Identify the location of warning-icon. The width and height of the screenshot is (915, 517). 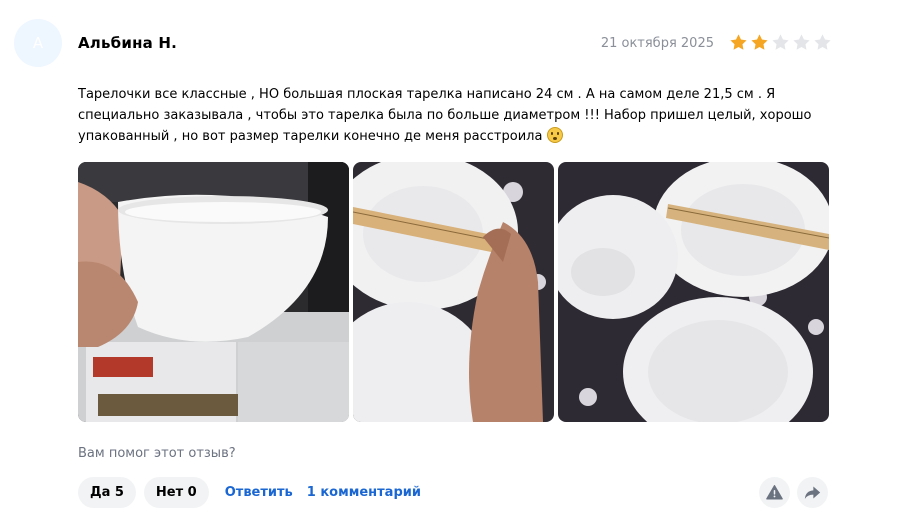
(774, 492).